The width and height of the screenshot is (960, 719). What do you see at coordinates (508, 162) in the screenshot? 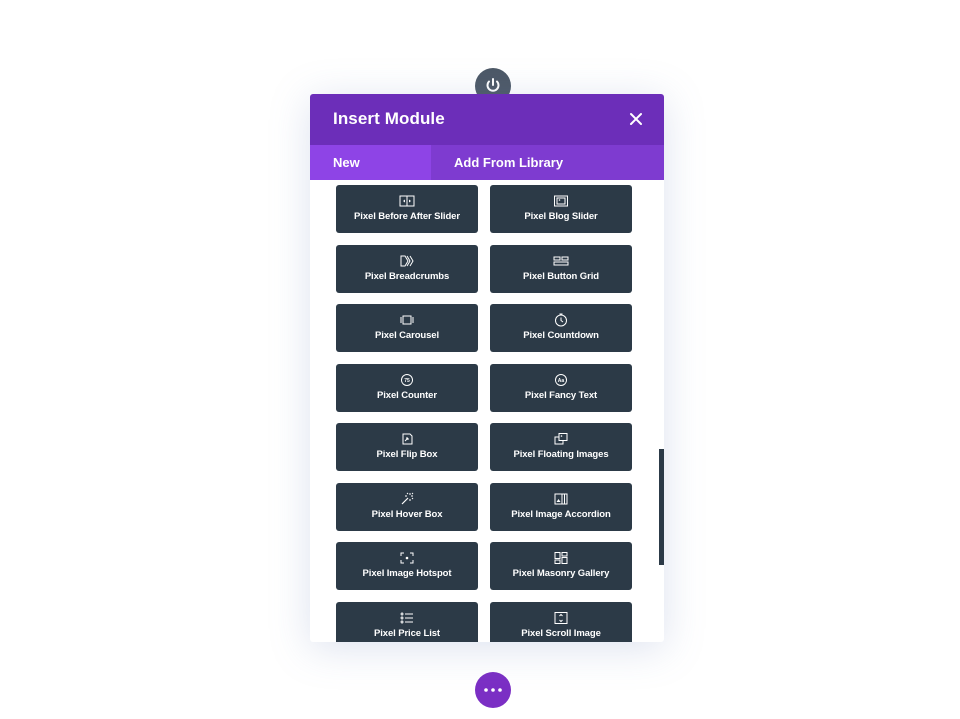
I see `tab-add-from-library: Add From Library` at bounding box center [508, 162].